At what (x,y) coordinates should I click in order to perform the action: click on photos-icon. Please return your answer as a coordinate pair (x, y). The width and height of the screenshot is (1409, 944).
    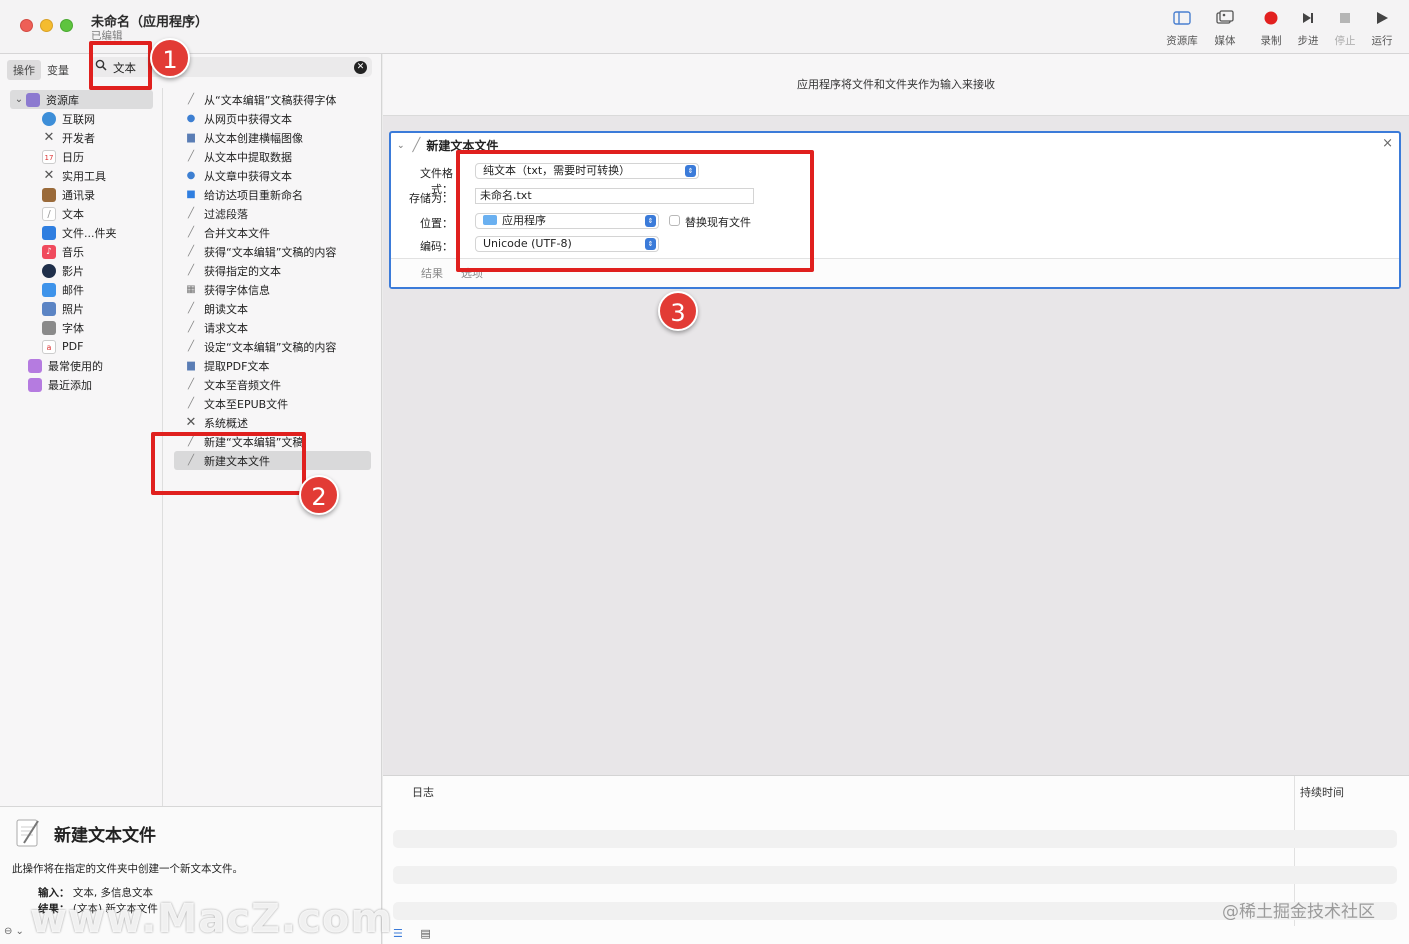
    Looking at the image, I should click on (49, 308).